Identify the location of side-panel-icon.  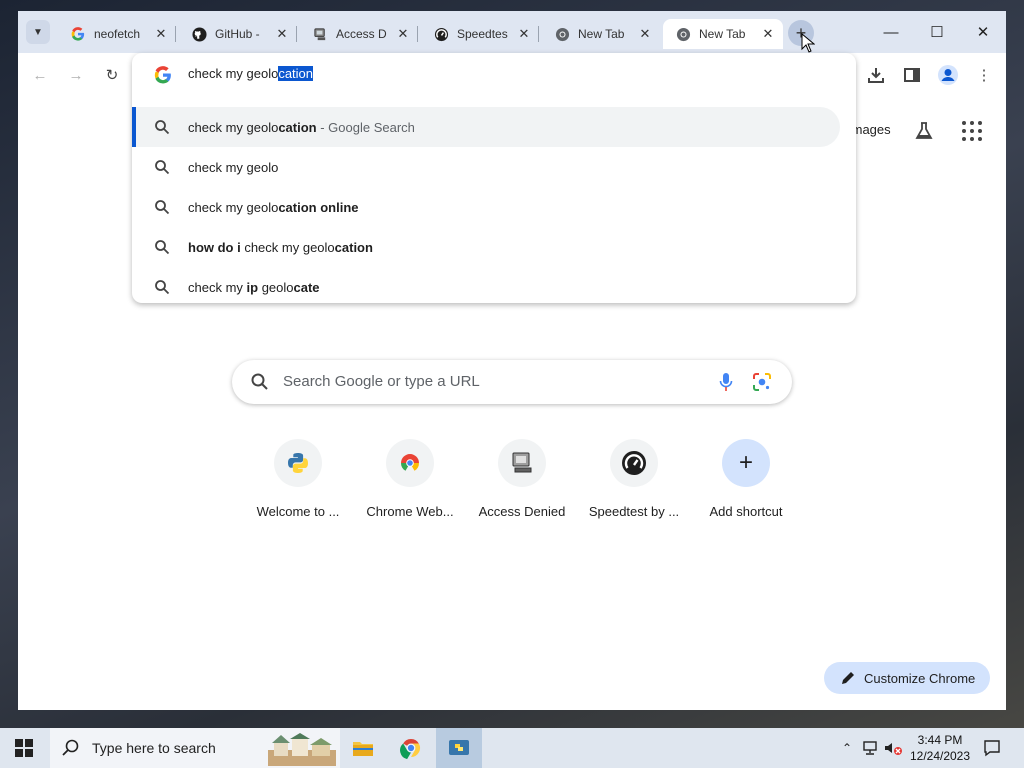
(912, 75).